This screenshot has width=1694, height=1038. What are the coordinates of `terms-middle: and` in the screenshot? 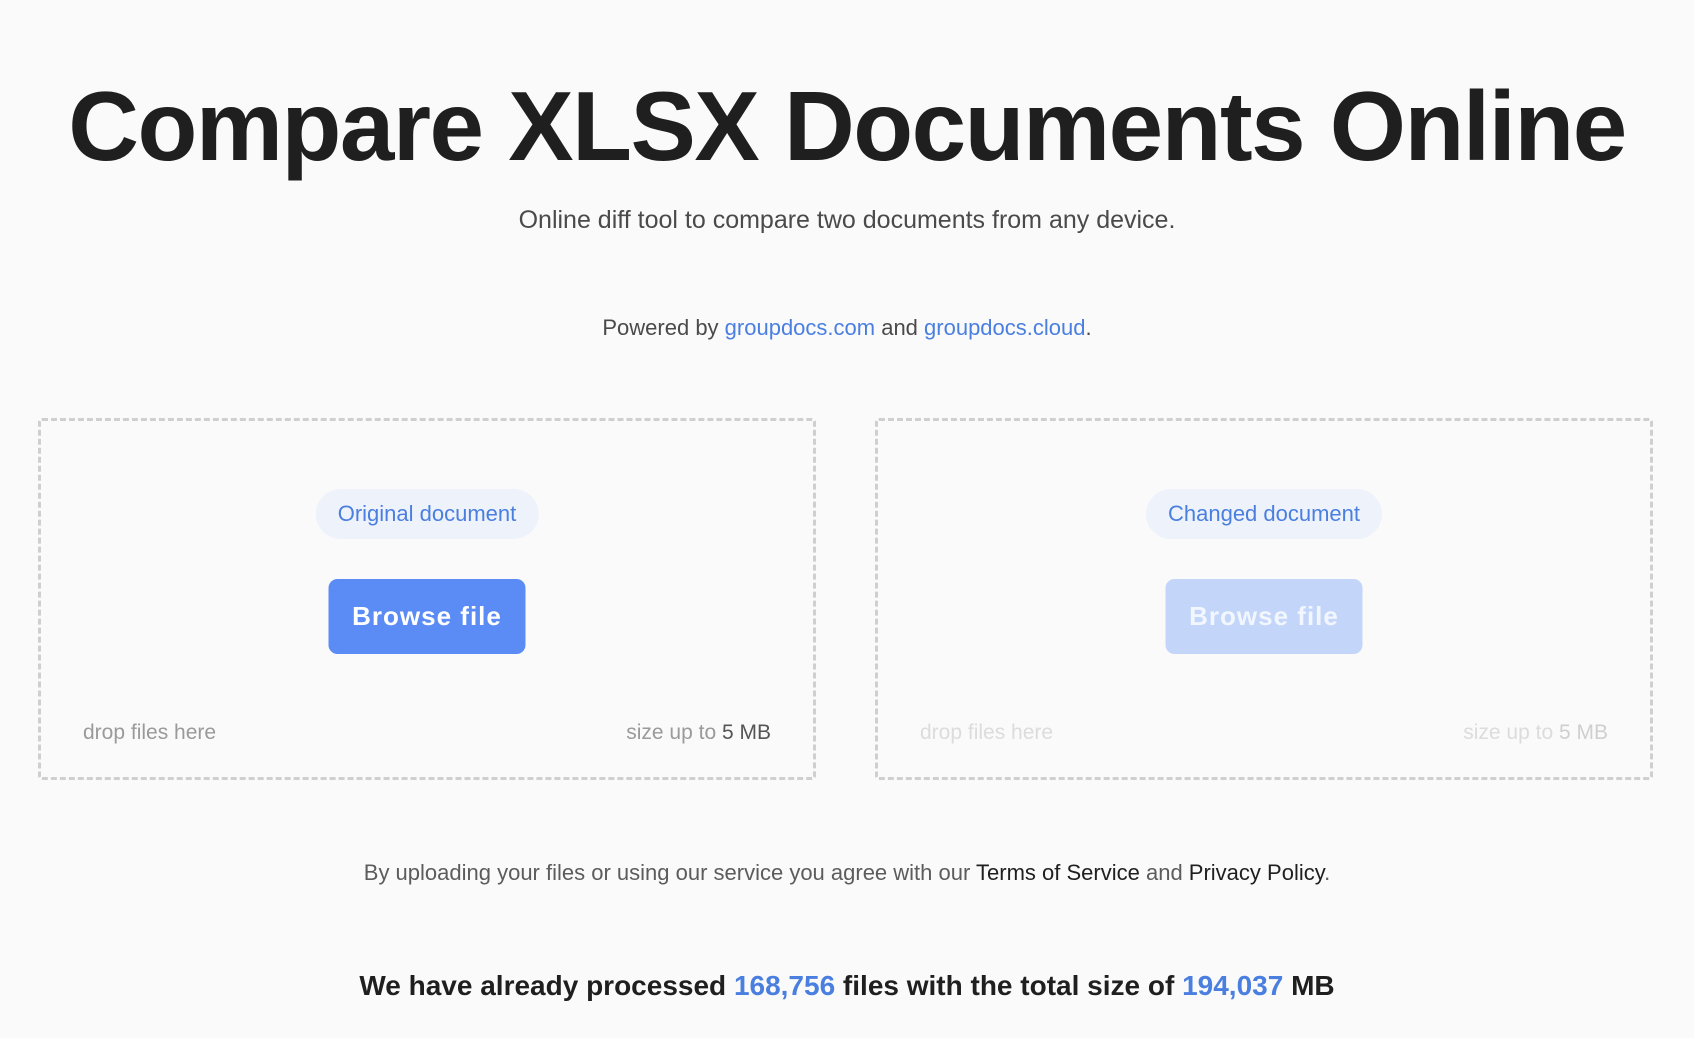 It's located at (1164, 872).